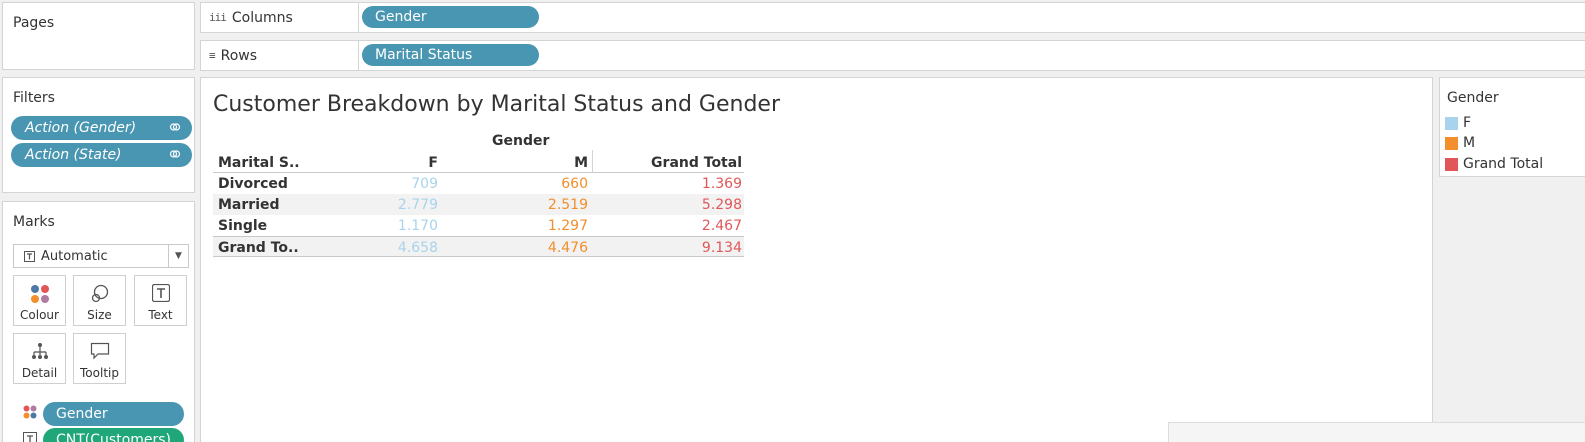 The height and width of the screenshot is (442, 1585). I want to click on text-label: Text, so click(160, 315).